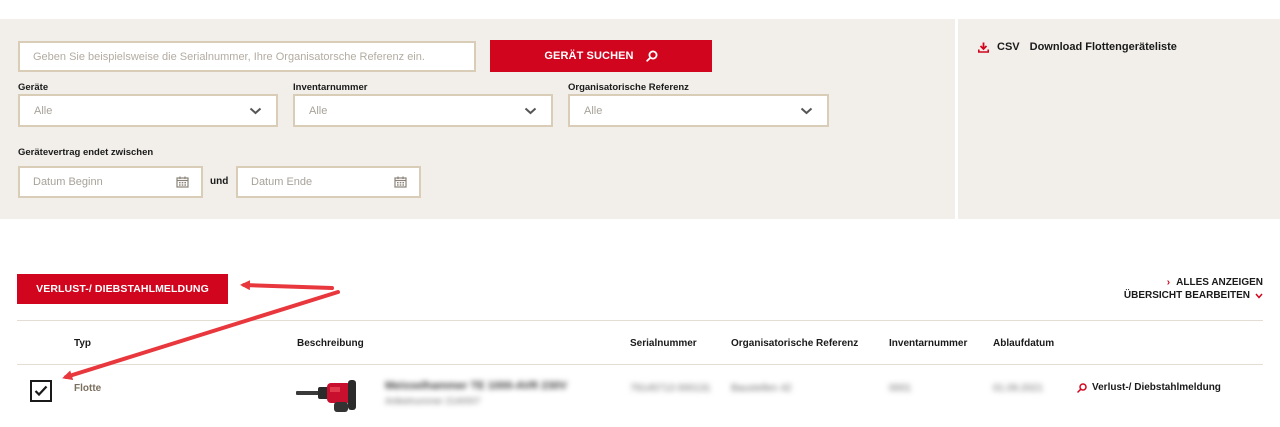  Describe the element at coordinates (628, 87) in the screenshot. I see `org-referenz-label: Organisatorische Referenz` at that location.